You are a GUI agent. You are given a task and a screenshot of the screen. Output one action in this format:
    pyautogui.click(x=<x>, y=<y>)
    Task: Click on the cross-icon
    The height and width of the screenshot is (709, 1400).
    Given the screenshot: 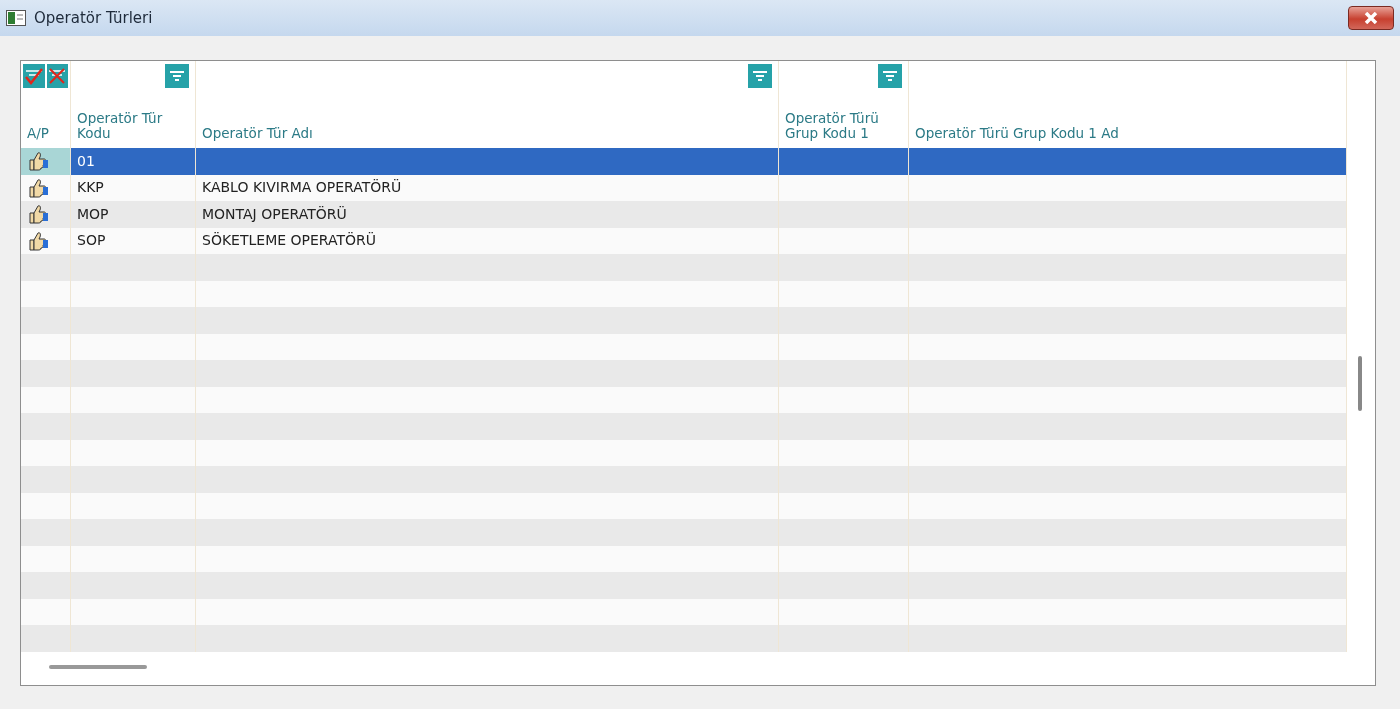 What is the action you would take?
    pyautogui.click(x=57, y=76)
    